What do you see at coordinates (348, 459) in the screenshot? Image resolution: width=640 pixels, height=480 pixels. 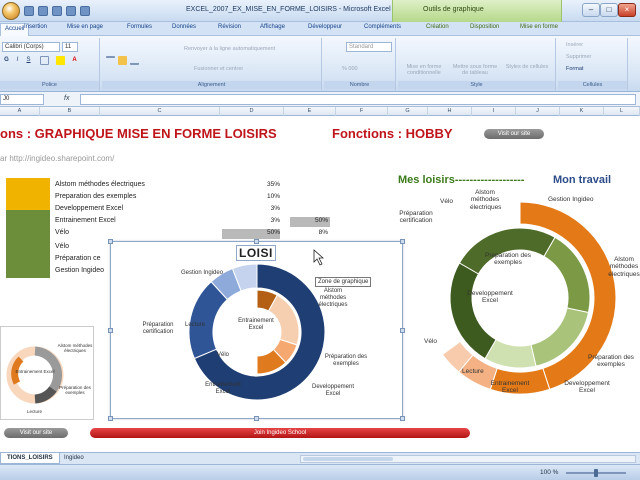 I see `scroll-thumb` at bounding box center [348, 459].